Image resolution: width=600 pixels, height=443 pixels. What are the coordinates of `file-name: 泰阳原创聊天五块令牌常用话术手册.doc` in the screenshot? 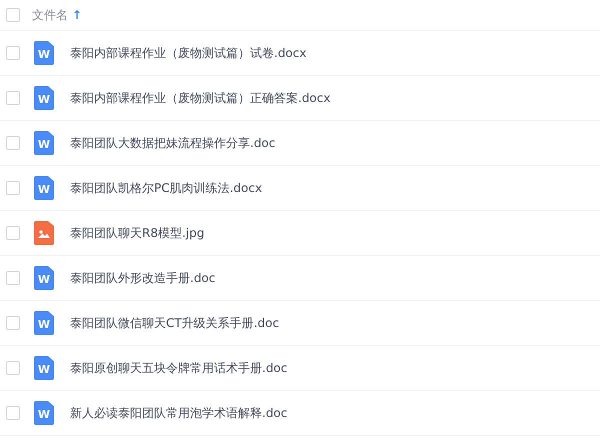 It's located at (179, 368).